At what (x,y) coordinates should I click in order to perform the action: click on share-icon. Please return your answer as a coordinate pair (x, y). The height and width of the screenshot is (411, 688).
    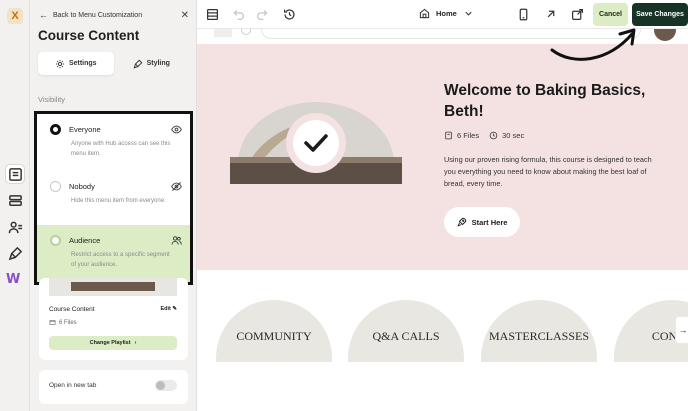
    Looking at the image, I should click on (577, 14).